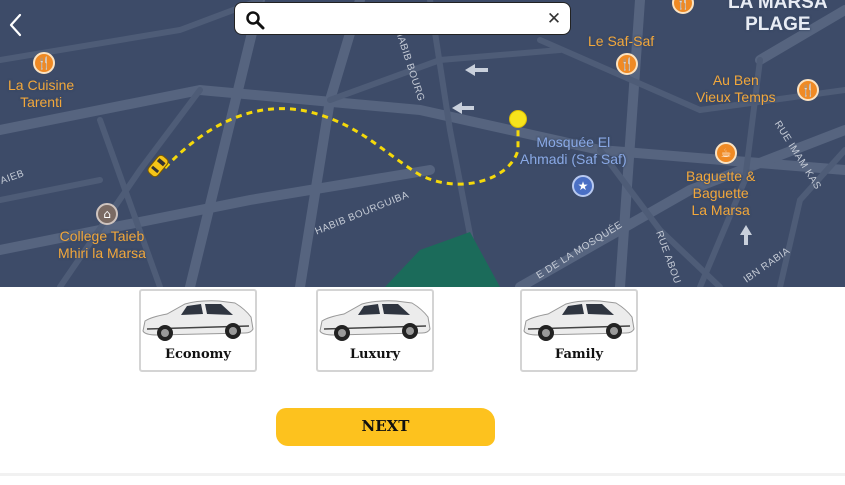  Describe the element at coordinates (405, 20) in the screenshot. I see `search-input` at that location.